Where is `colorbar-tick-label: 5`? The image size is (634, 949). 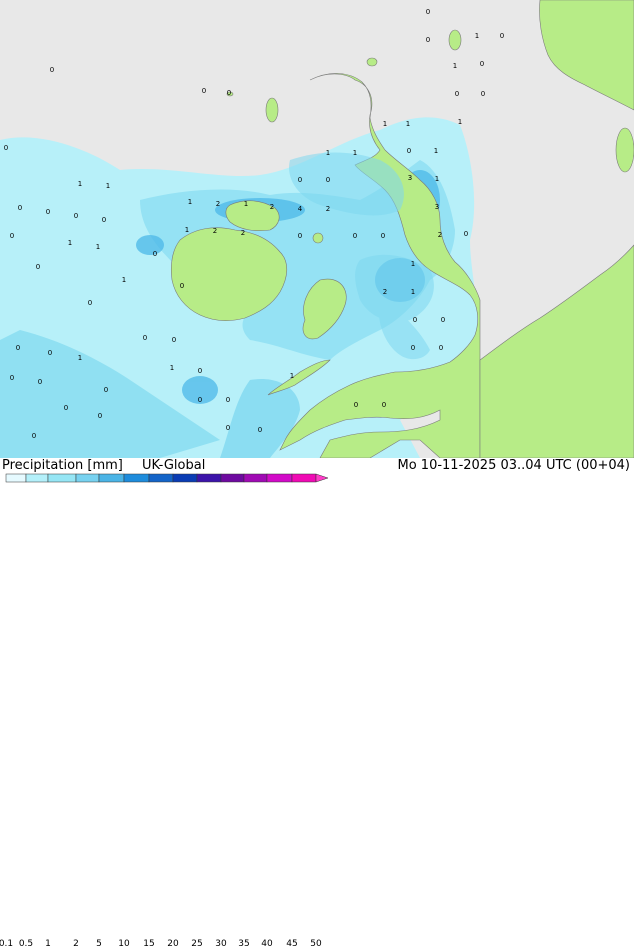
colorbar-tick-label: 5 is located at coordinates (99, 944).